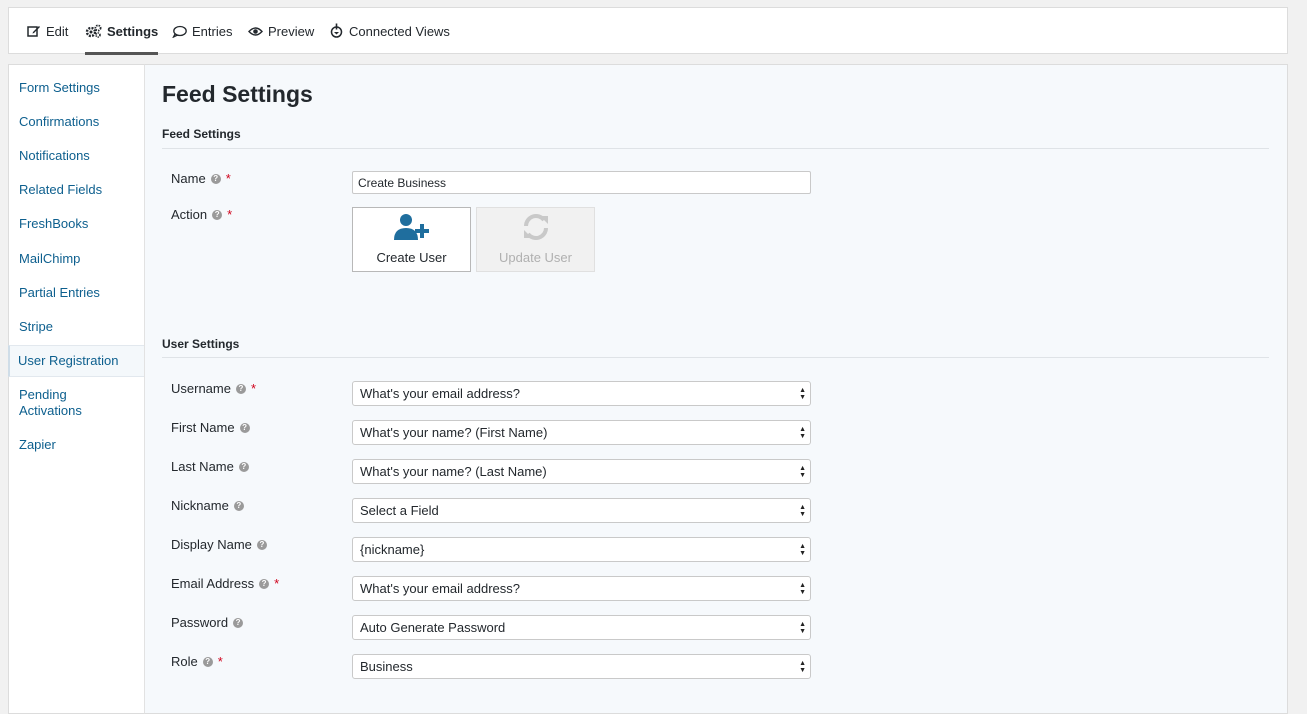  I want to click on eye-icon, so click(255, 31).